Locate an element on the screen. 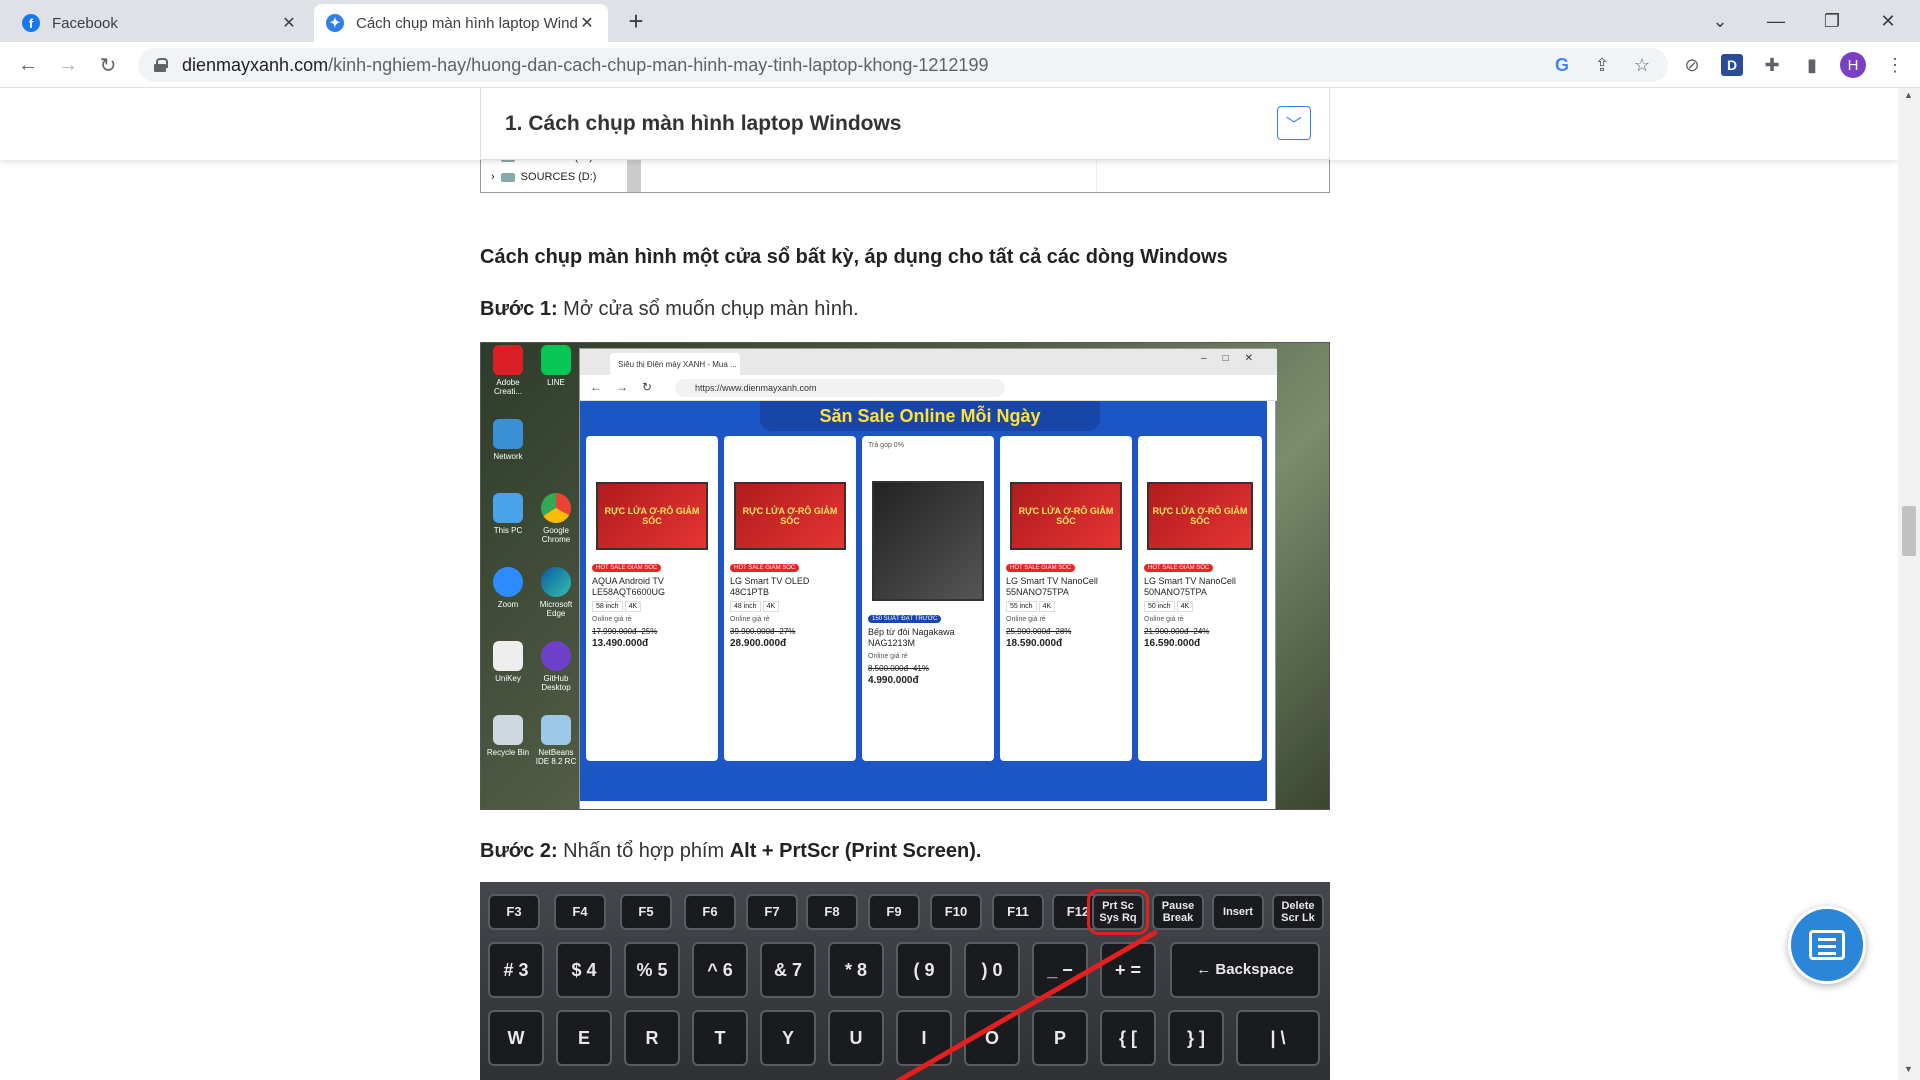  key-f10: F10 is located at coordinates (956, 912).